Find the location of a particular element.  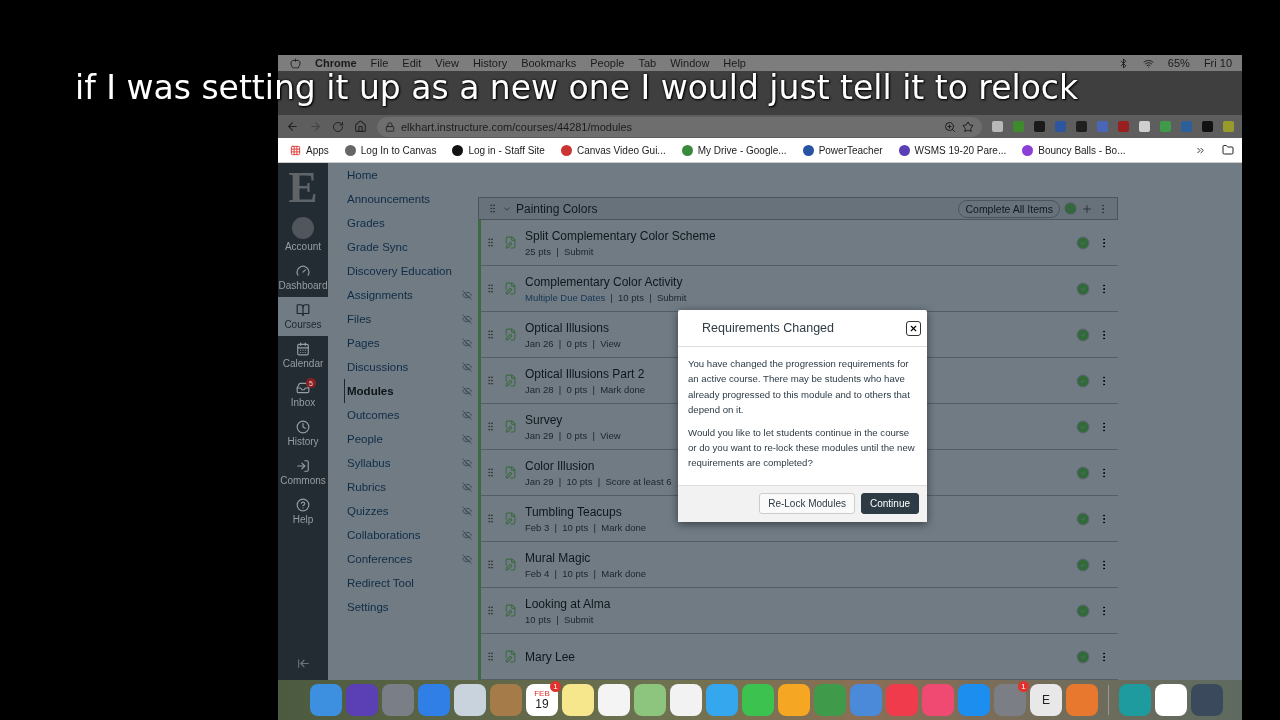

bookmark-link: Apps is located at coordinates (309, 150).